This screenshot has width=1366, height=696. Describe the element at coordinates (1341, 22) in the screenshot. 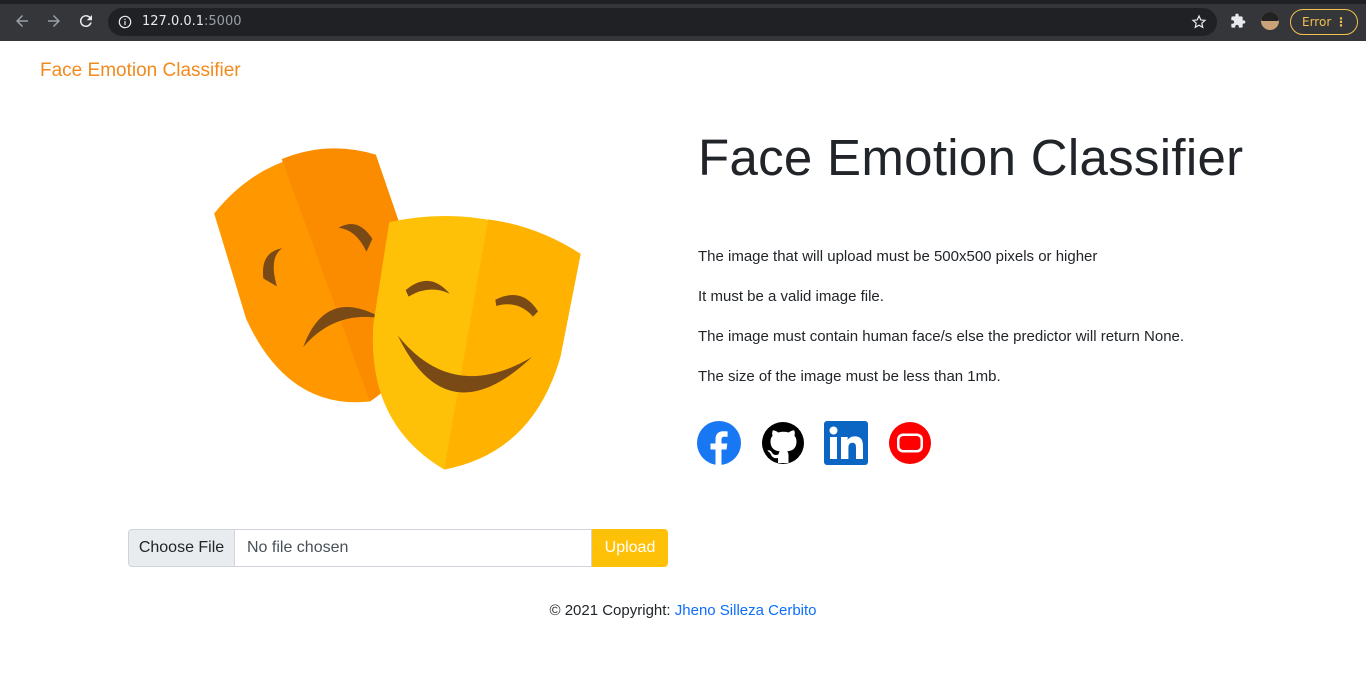

I see `menu-icon: ⋮` at that location.